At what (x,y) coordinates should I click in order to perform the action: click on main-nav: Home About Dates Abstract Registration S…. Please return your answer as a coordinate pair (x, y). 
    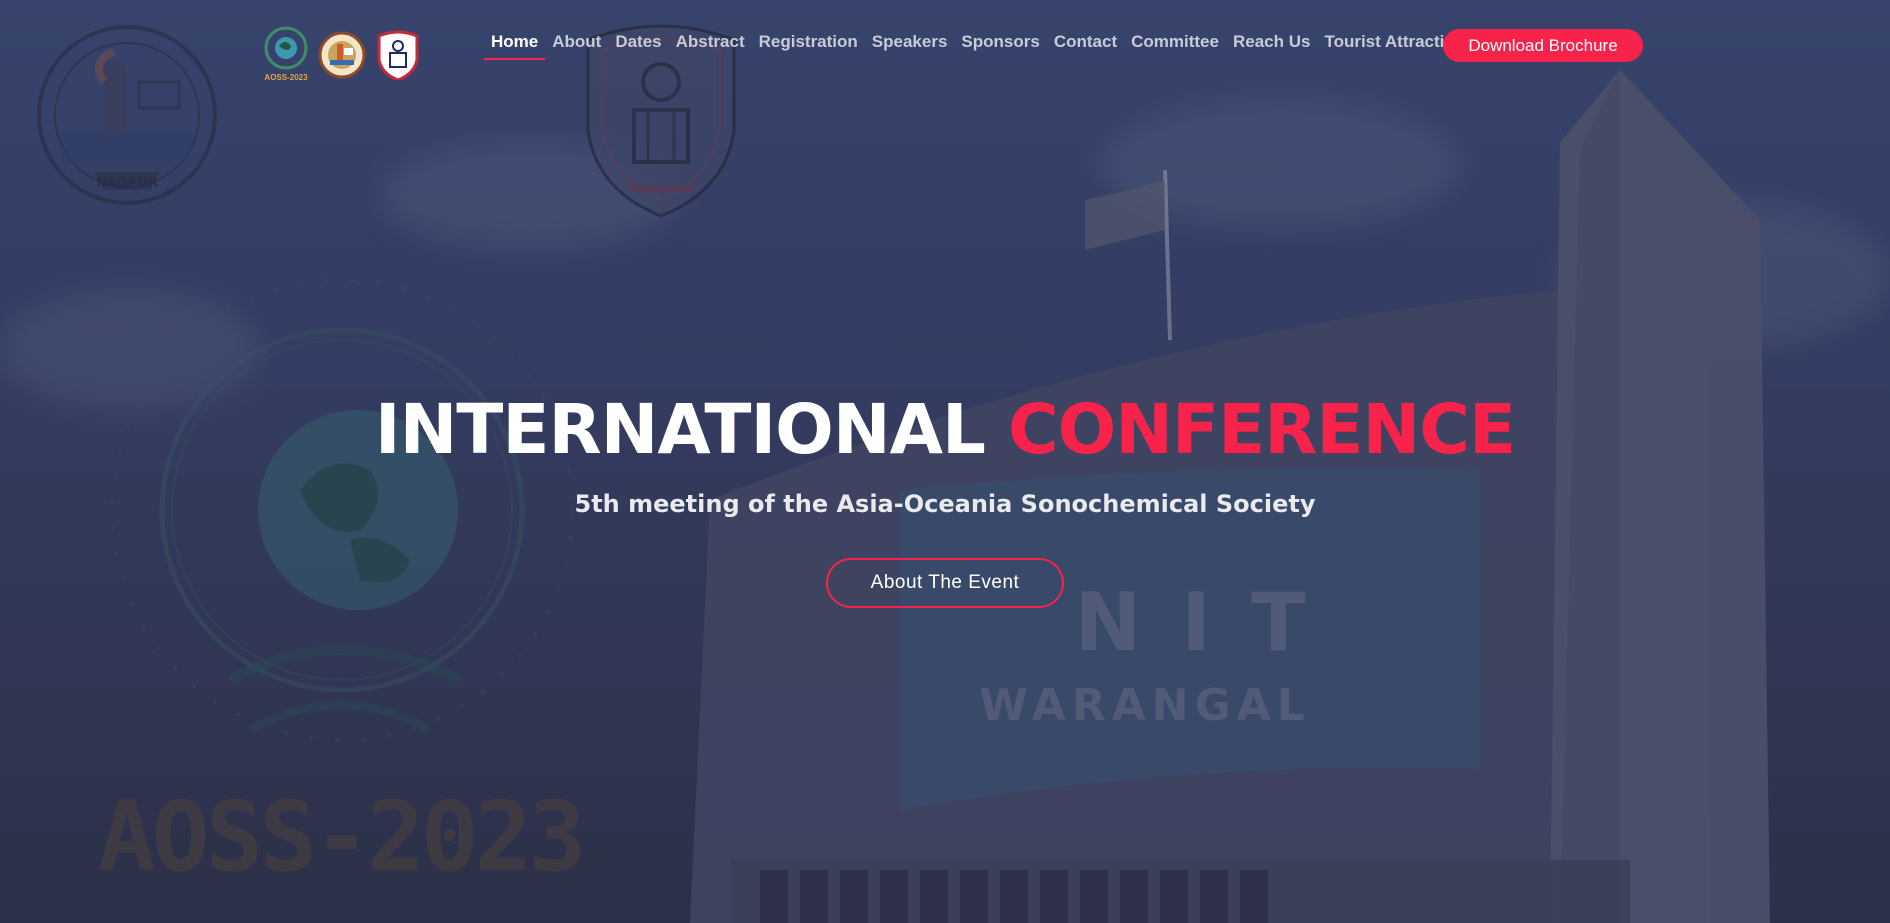
    Looking at the image, I should click on (978, 46).